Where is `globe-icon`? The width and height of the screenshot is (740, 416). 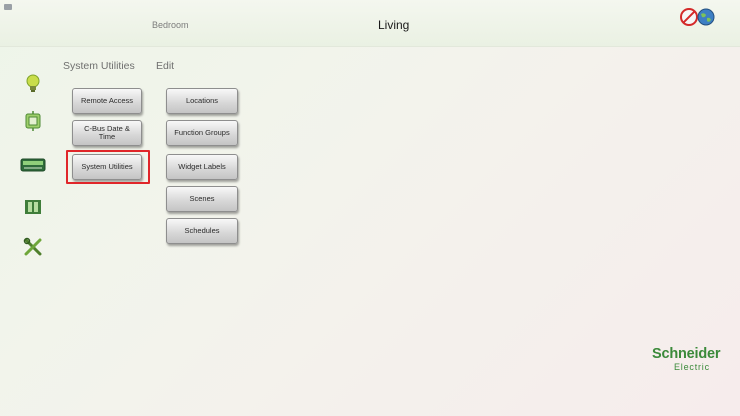
globe-icon is located at coordinates (706, 17).